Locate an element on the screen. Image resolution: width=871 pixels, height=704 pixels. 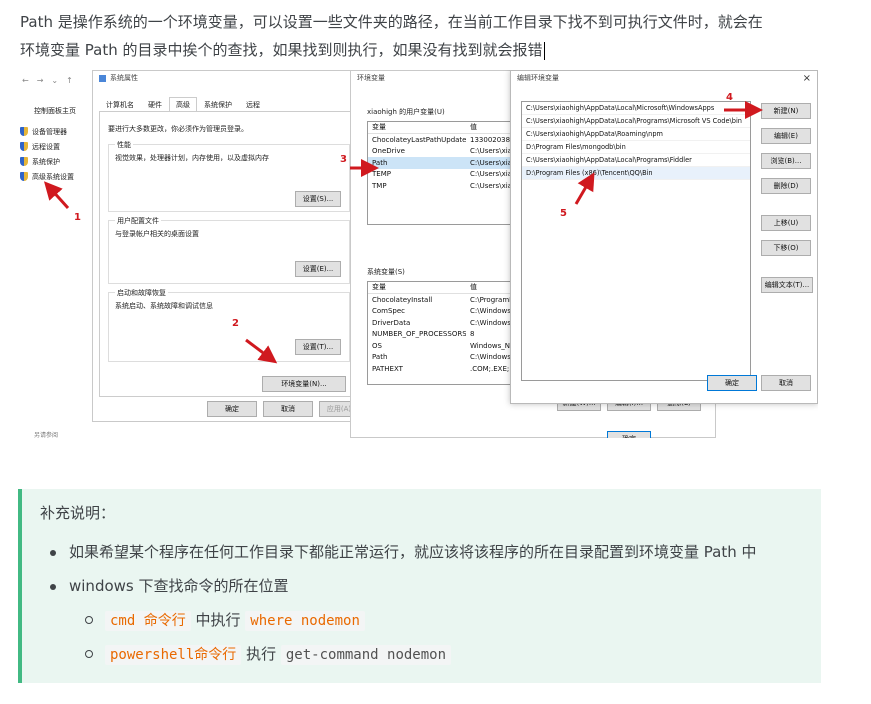
inline-code: get-command nodemon is located at coordinates (366, 655).